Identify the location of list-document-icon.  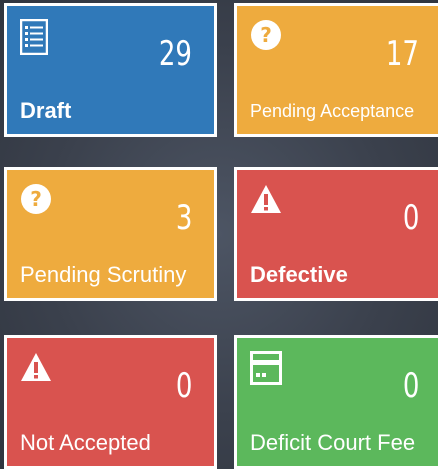
(36, 37).